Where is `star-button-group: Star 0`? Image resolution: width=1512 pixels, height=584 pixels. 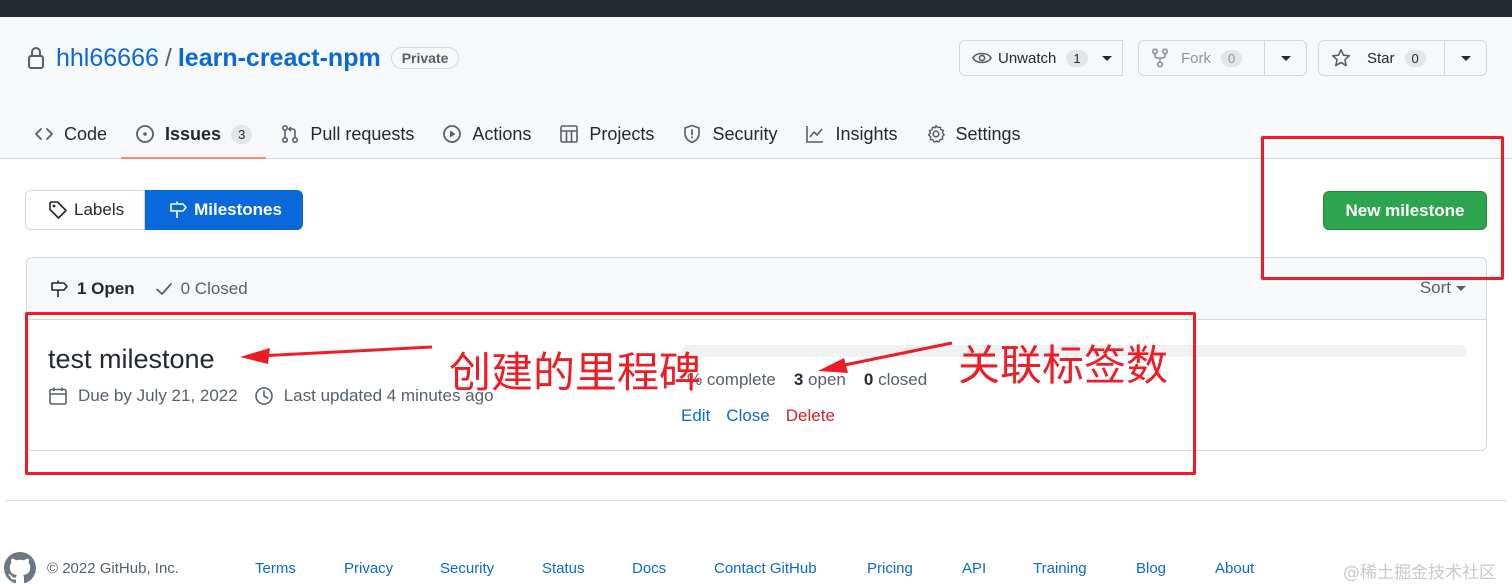 star-button-group: Star 0 is located at coordinates (1402, 58).